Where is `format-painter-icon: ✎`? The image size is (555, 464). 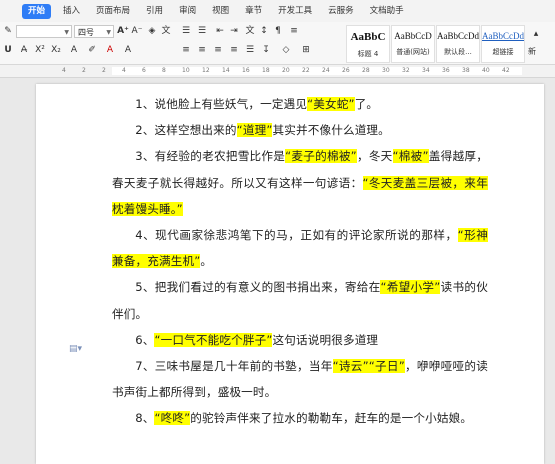 format-painter-icon: ✎ is located at coordinates (8, 31).